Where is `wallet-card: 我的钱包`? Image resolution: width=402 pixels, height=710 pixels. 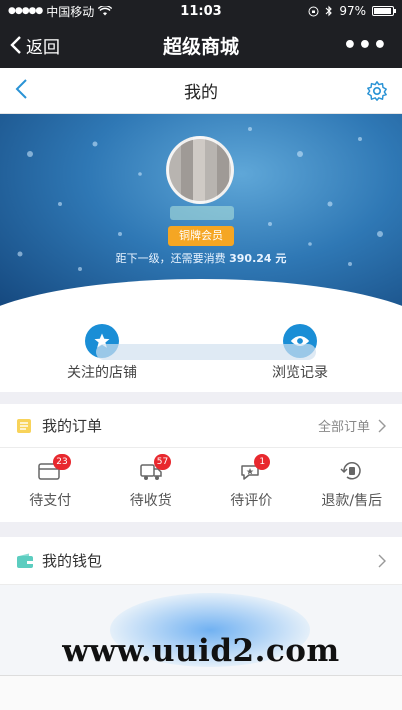 wallet-card: 我的钱包 is located at coordinates (201, 561).